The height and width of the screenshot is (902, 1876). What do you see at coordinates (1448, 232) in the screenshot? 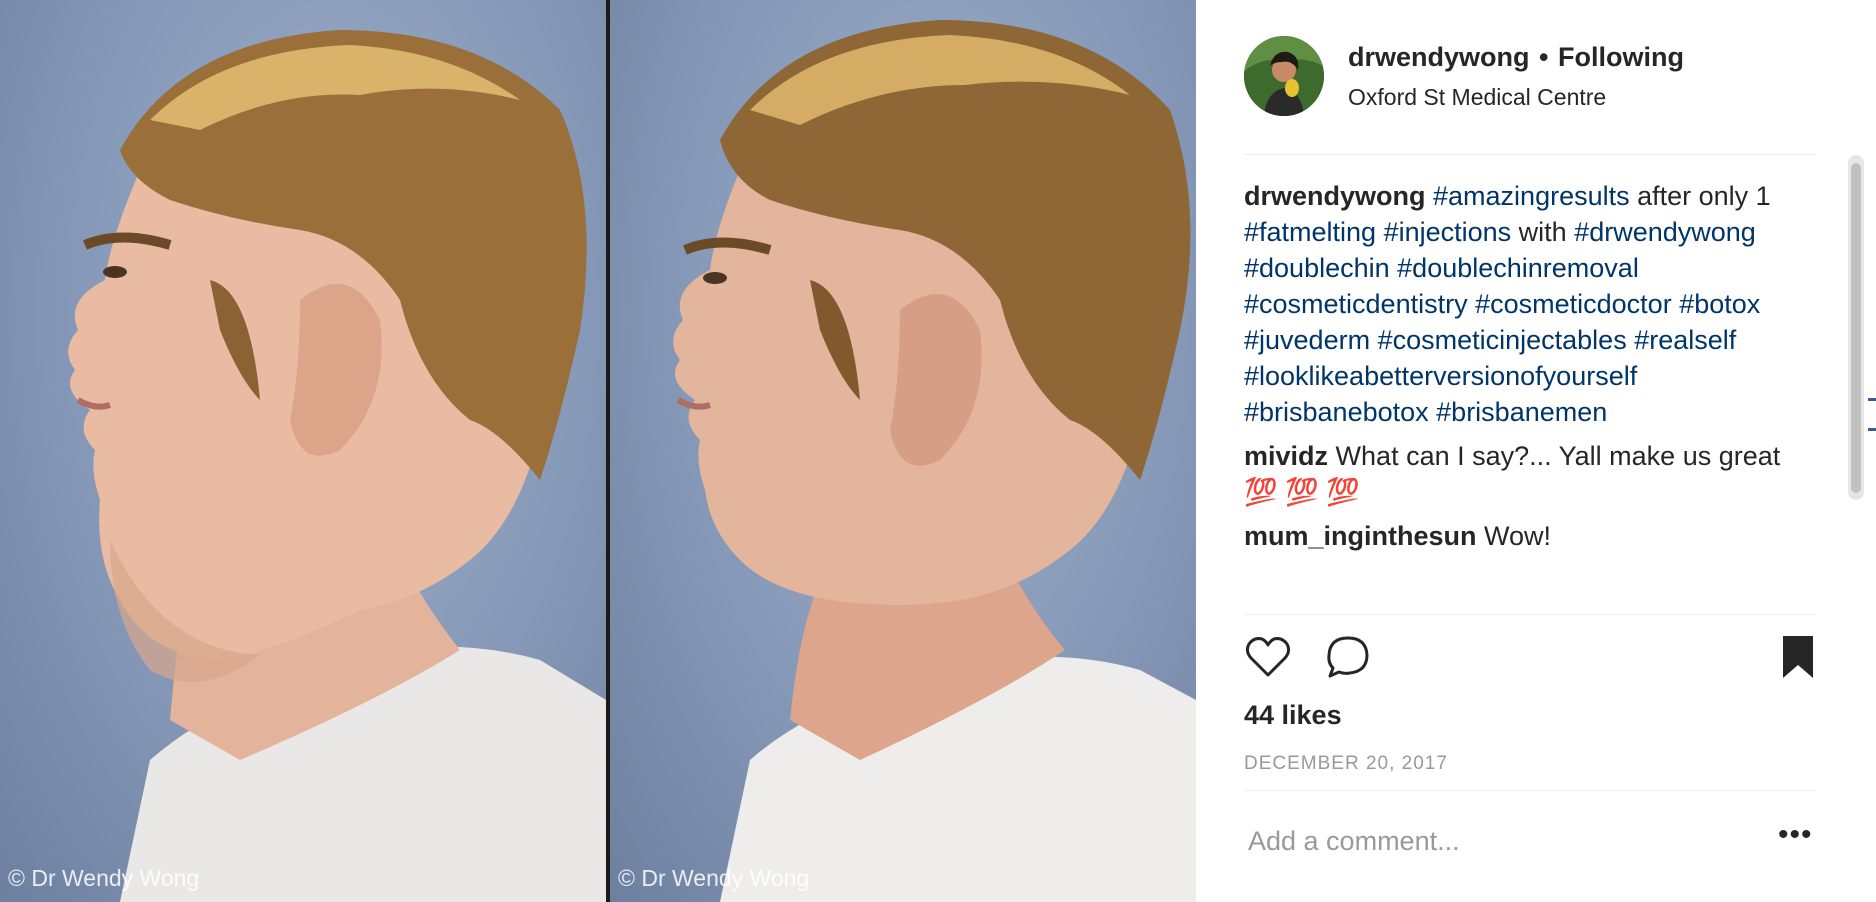
I see `hashtag-link: #injections` at bounding box center [1448, 232].